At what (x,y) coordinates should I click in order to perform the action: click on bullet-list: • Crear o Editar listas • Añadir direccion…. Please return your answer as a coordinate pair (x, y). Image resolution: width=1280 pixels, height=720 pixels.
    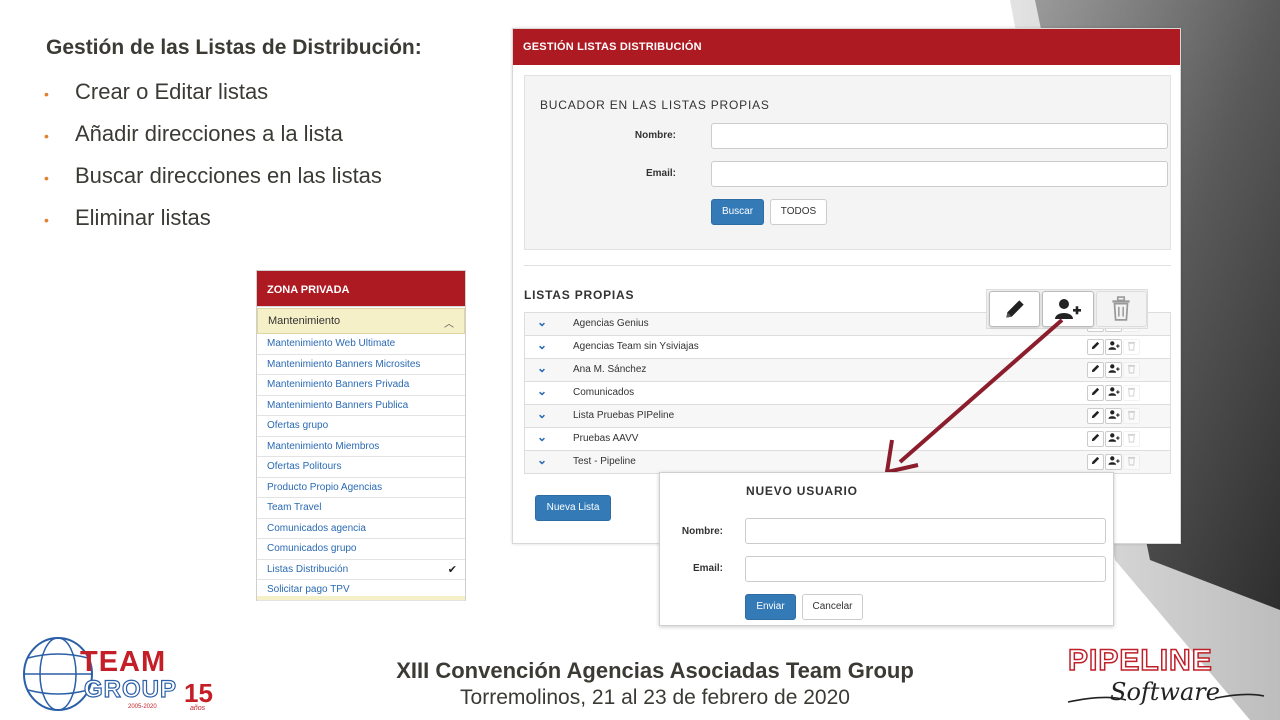
    Looking at the image, I should click on (213, 162).